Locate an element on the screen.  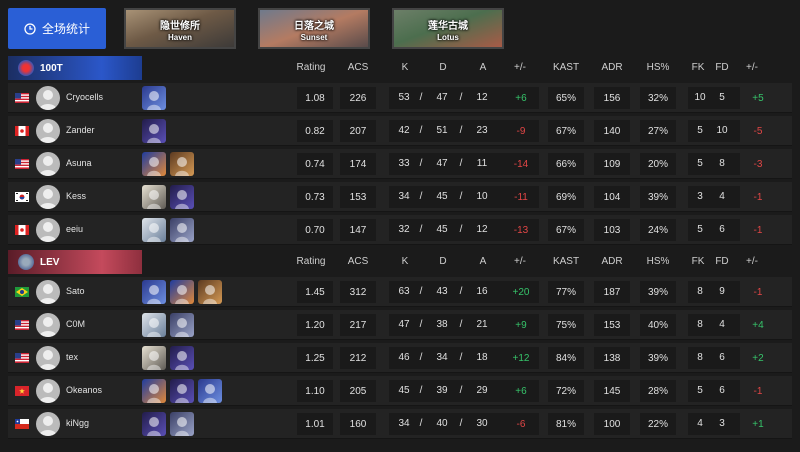
adr-value: 138 is located at coordinates (612, 358).